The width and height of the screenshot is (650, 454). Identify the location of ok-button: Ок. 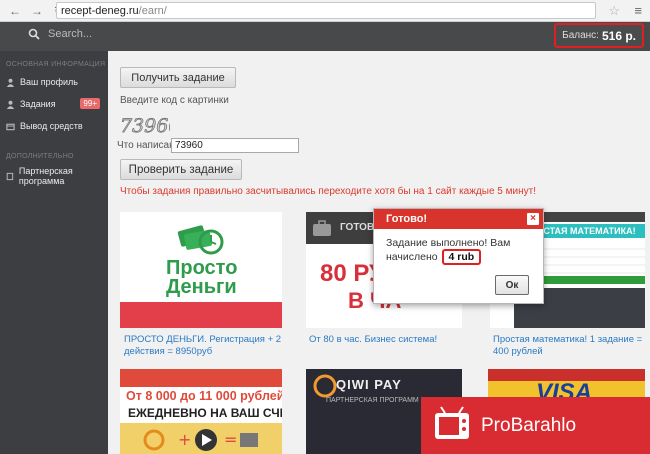
(512, 285).